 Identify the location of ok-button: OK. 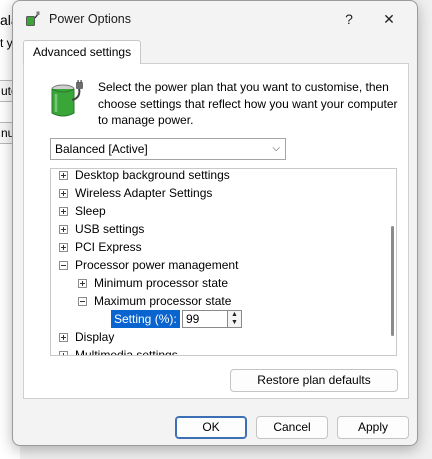
(211, 427).